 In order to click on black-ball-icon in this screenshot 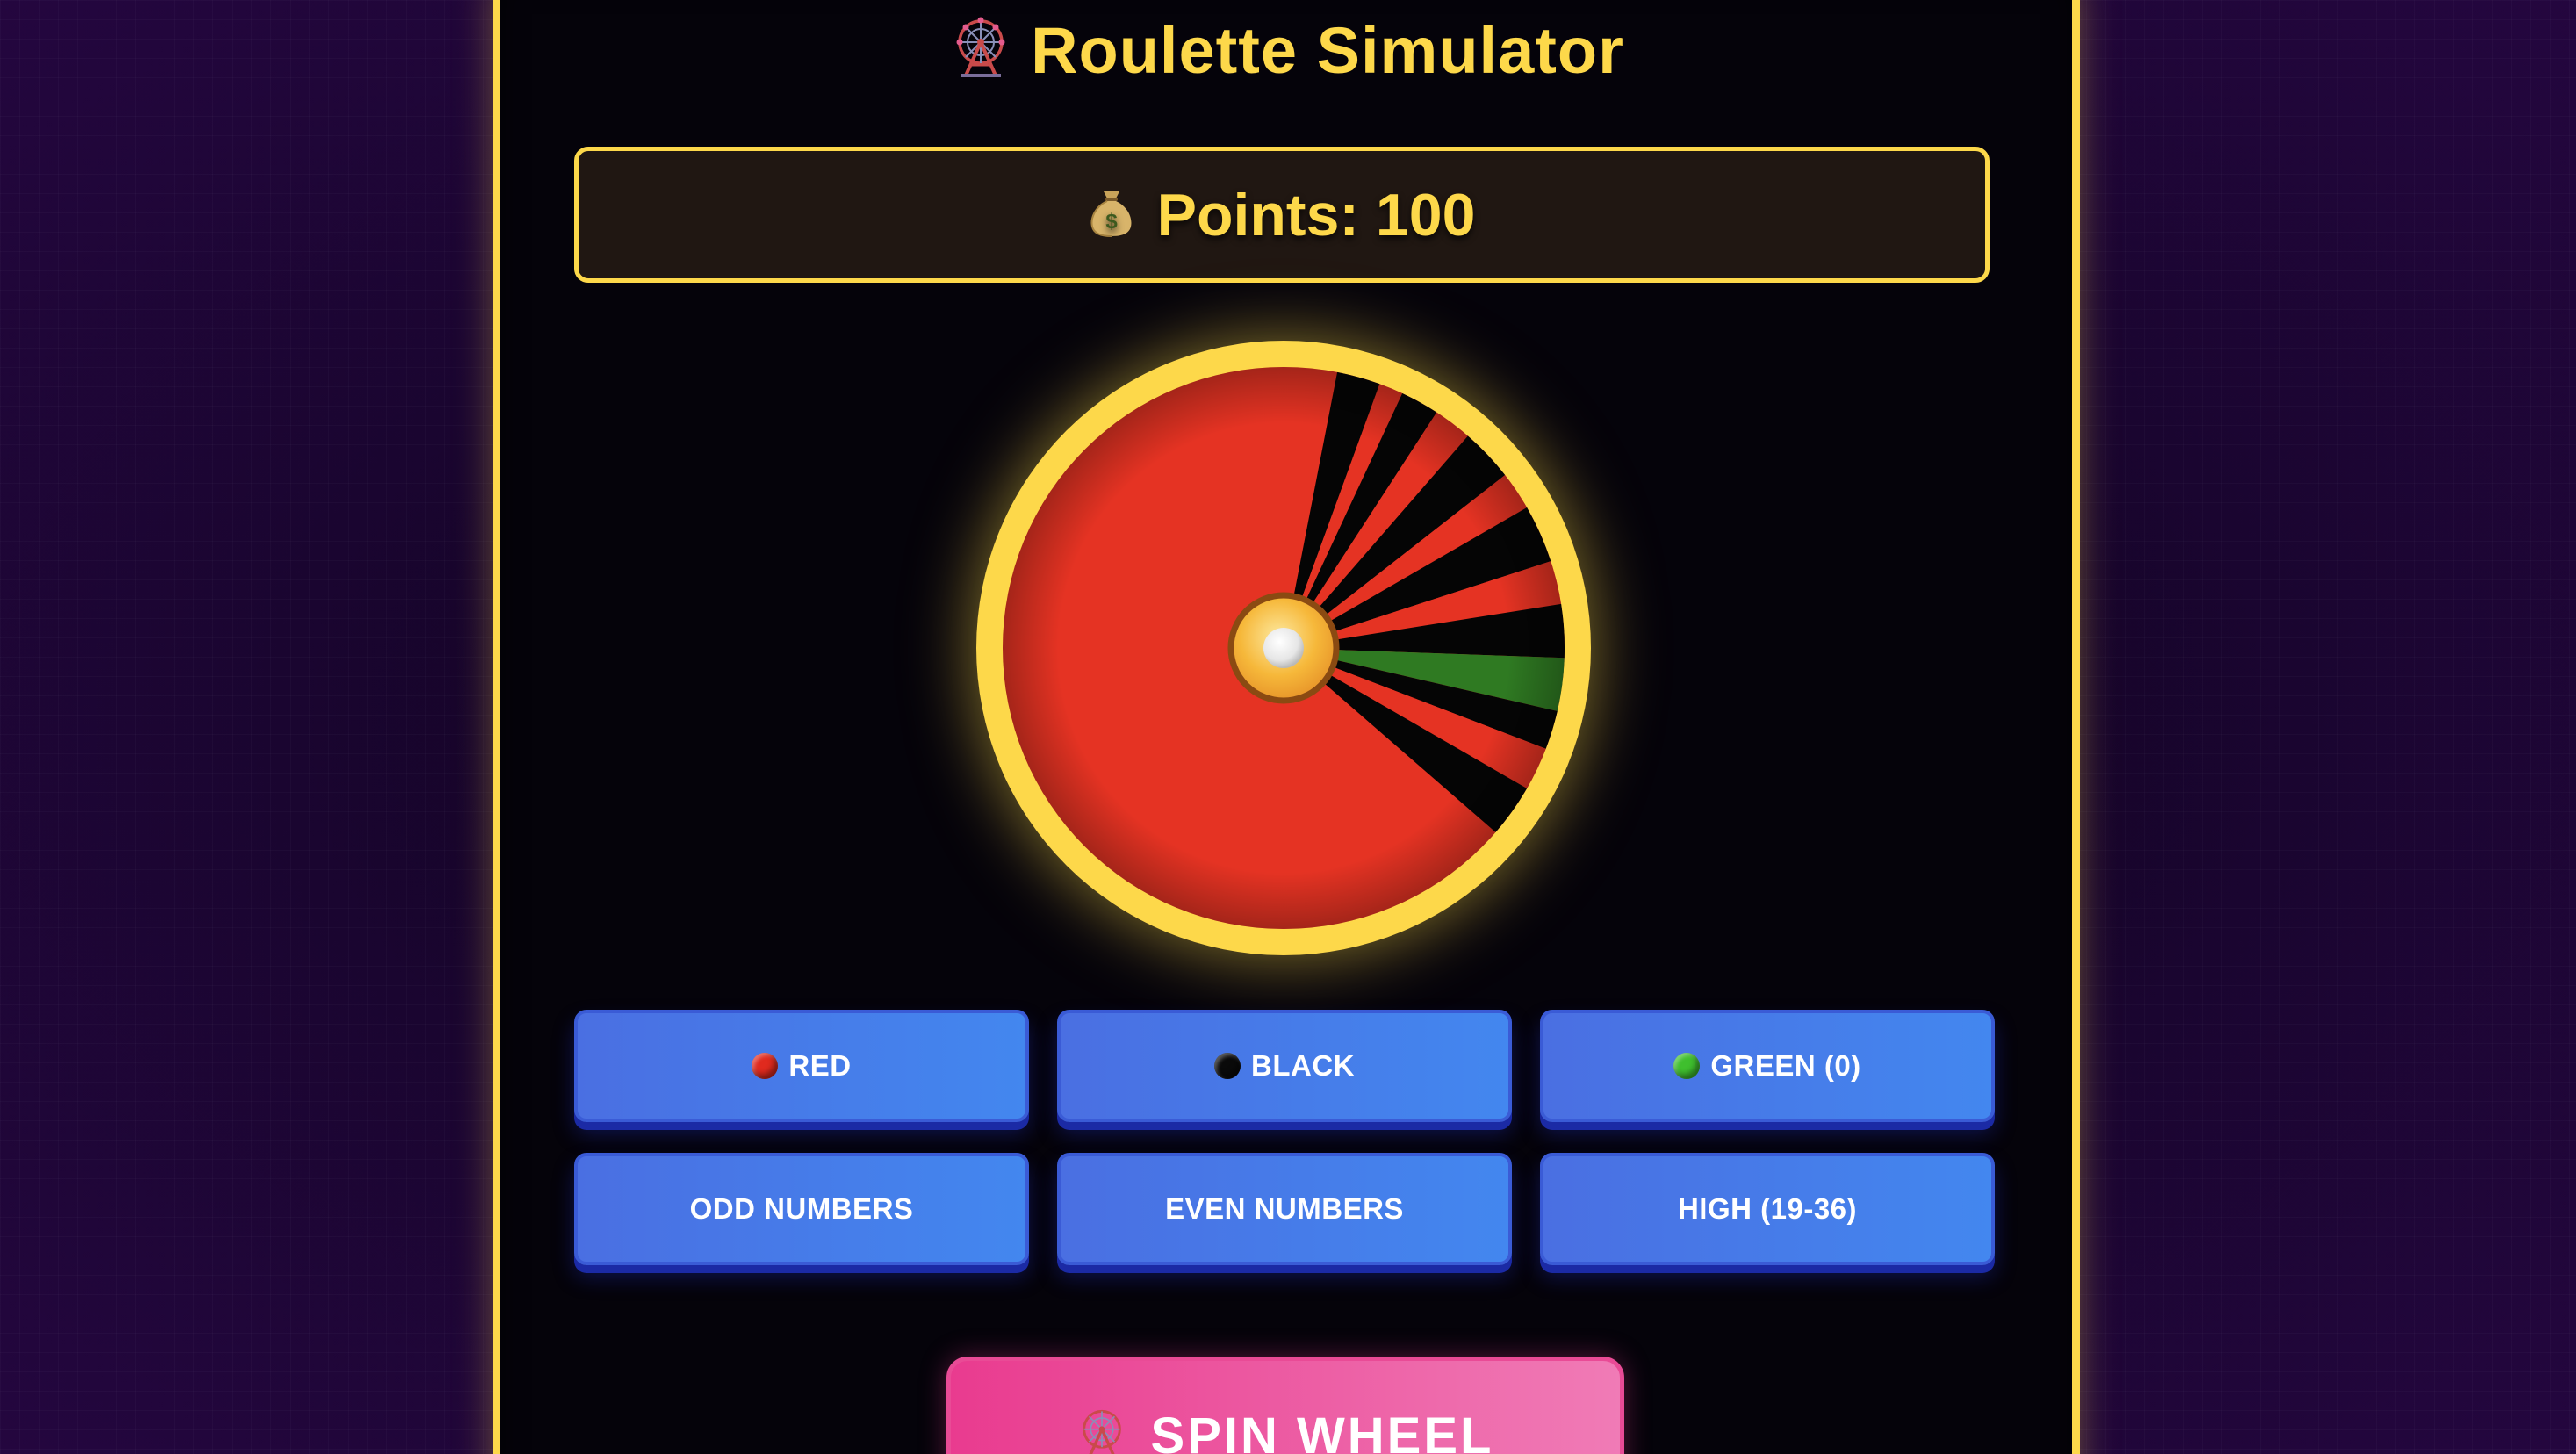, I will do `click(1227, 1066)`.